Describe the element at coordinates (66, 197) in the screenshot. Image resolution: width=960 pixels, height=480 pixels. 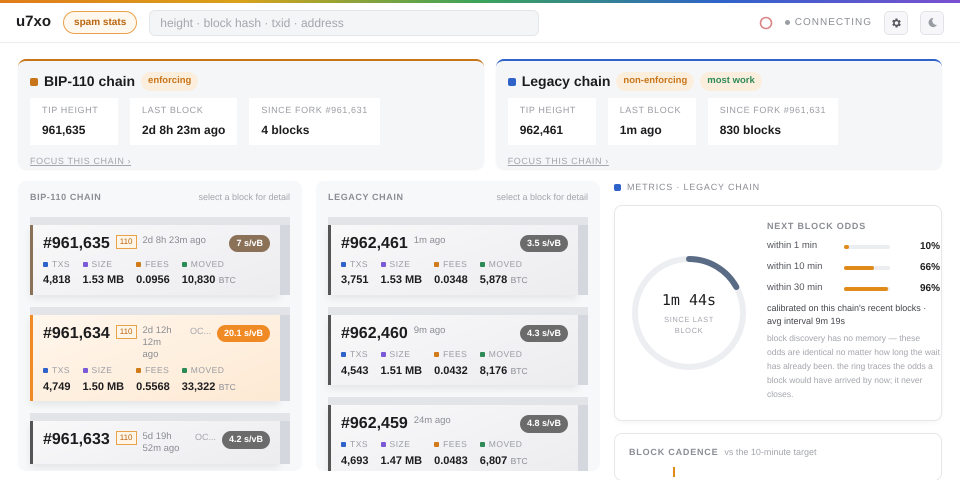
I see `column-title: BIP-110 CHAIN` at that location.